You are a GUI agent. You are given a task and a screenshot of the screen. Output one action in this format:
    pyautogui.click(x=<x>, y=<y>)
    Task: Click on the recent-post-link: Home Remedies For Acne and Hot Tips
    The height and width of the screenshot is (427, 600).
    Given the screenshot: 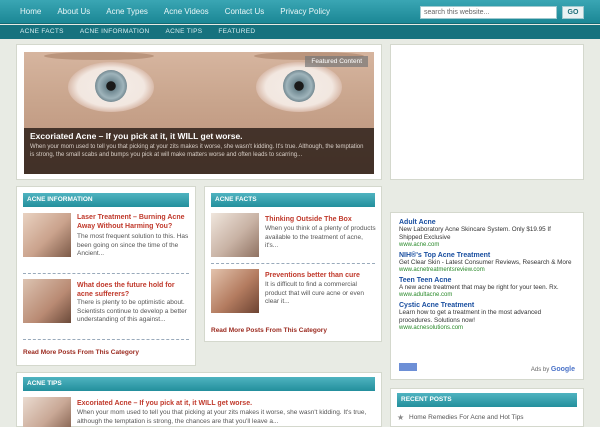 What is the action you would take?
    pyautogui.click(x=494, y=418)
    